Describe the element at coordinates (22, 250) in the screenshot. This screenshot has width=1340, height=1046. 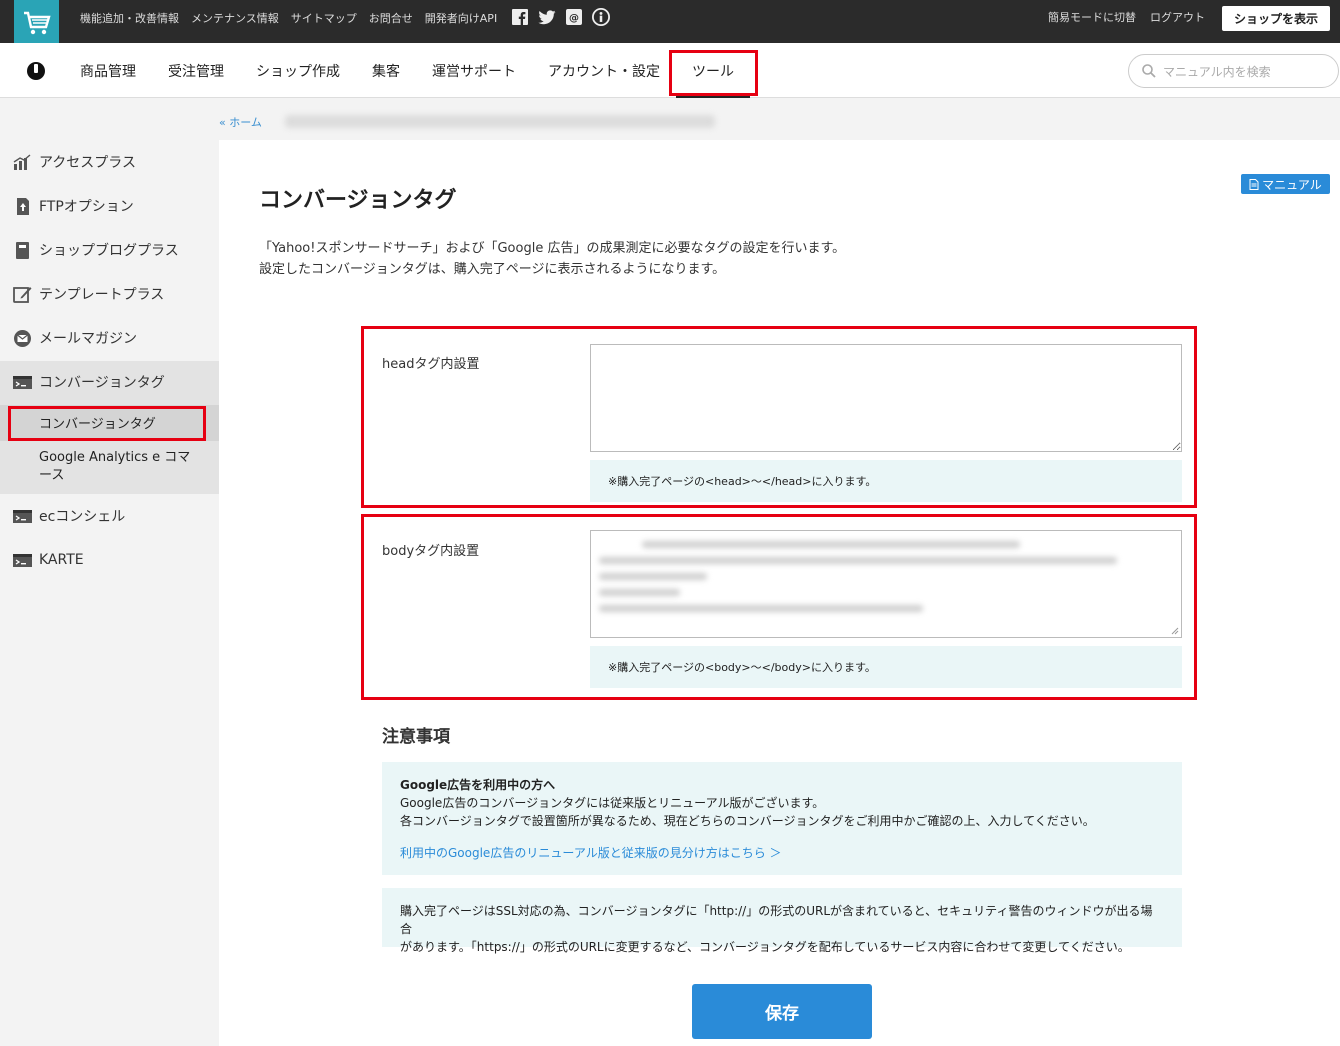
I see `notebook-icon` at that location.